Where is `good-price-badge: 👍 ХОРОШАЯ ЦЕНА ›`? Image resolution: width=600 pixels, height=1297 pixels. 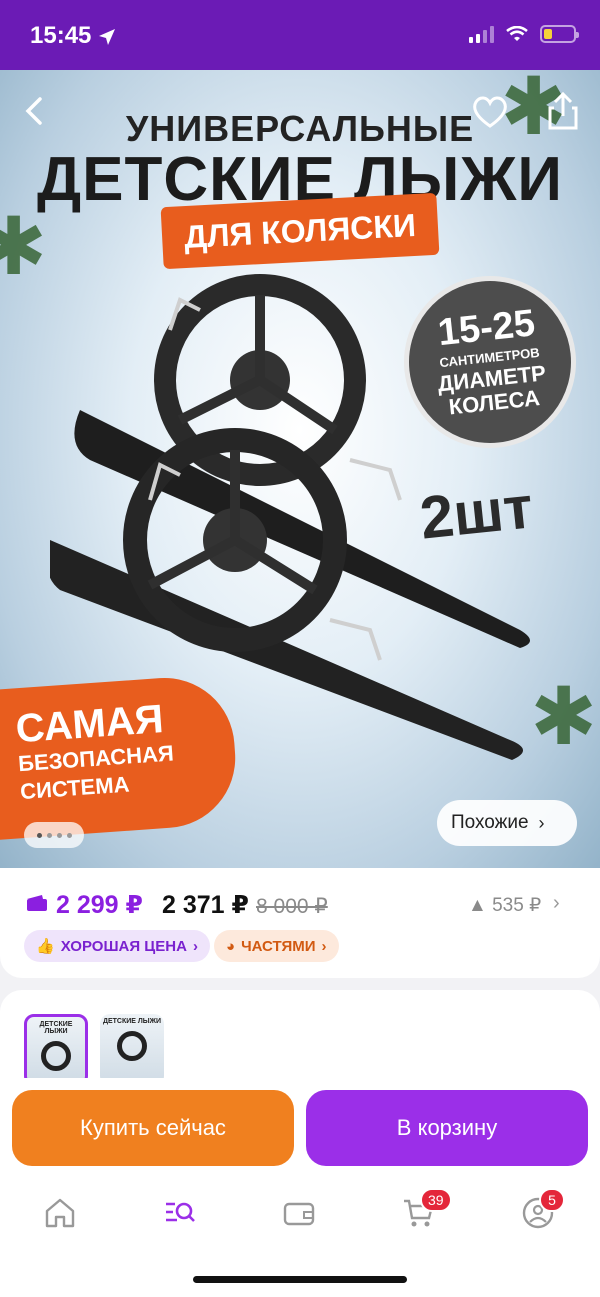 good-price-badge: 👍 ХОРОШАЯ ЦЕНА › is located at coordinates (117, 946).